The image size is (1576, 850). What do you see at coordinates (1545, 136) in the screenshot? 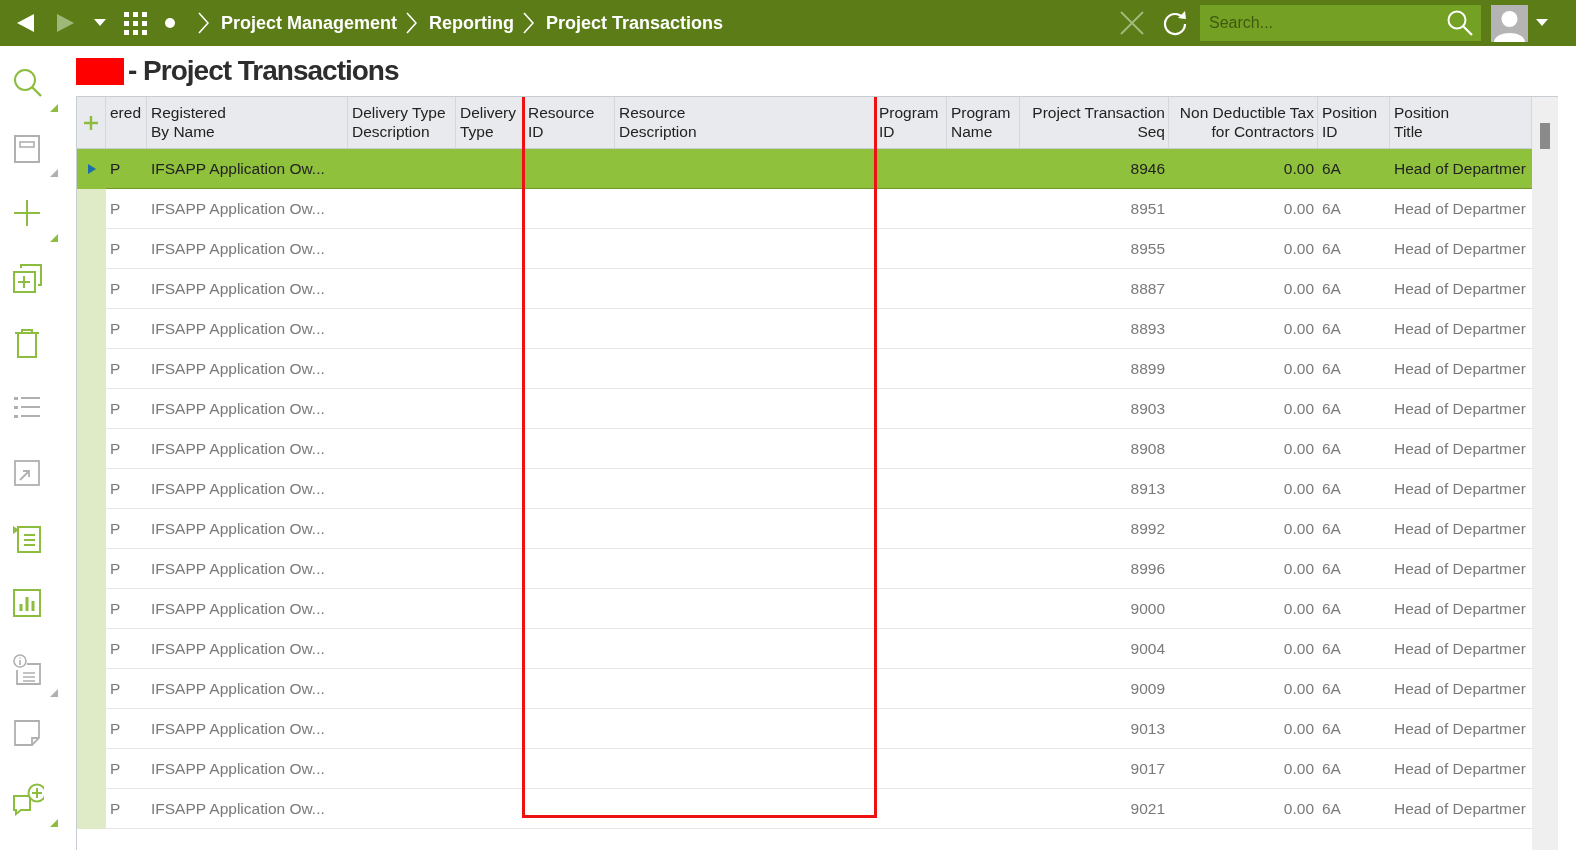
I see `scrollbar-thumb` at bounding box center [1545, 136].